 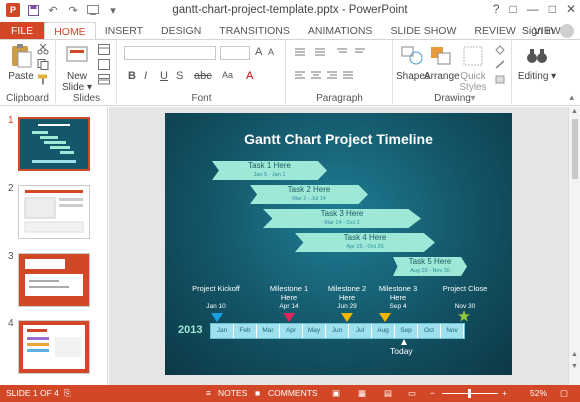 I want to click on slide-thumbnail-pane: 1 2 3 4, so click(x=54, y=246).